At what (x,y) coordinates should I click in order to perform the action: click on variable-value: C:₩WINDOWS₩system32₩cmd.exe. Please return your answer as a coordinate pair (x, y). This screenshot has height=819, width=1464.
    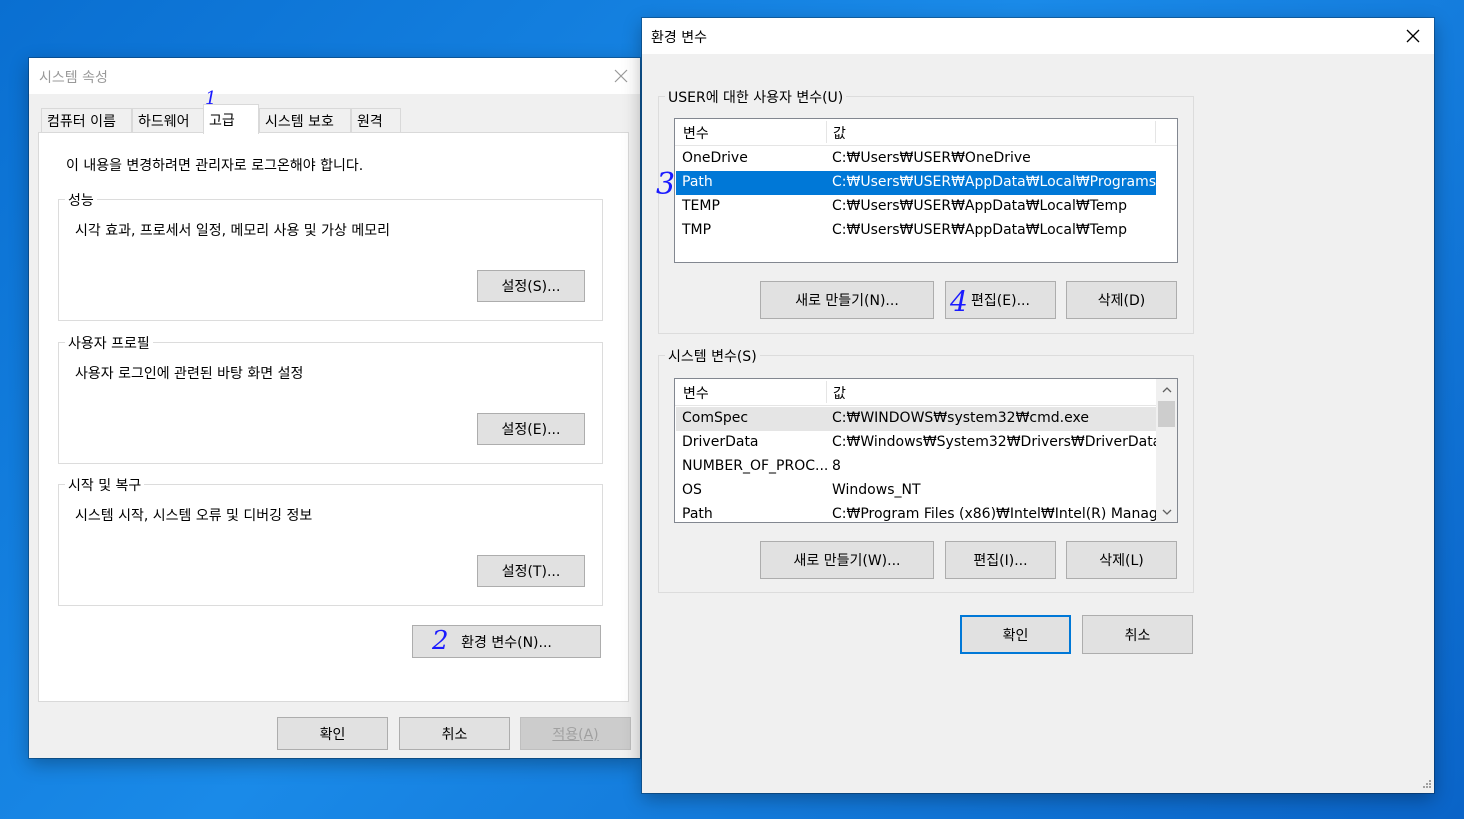
    Looking at the image, I should click on (960, 418).